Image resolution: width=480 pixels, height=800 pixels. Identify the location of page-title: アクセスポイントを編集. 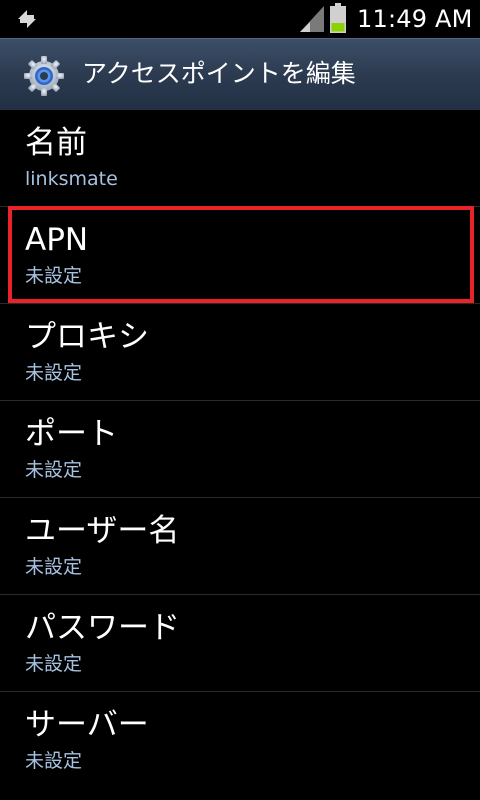
(219, 73).